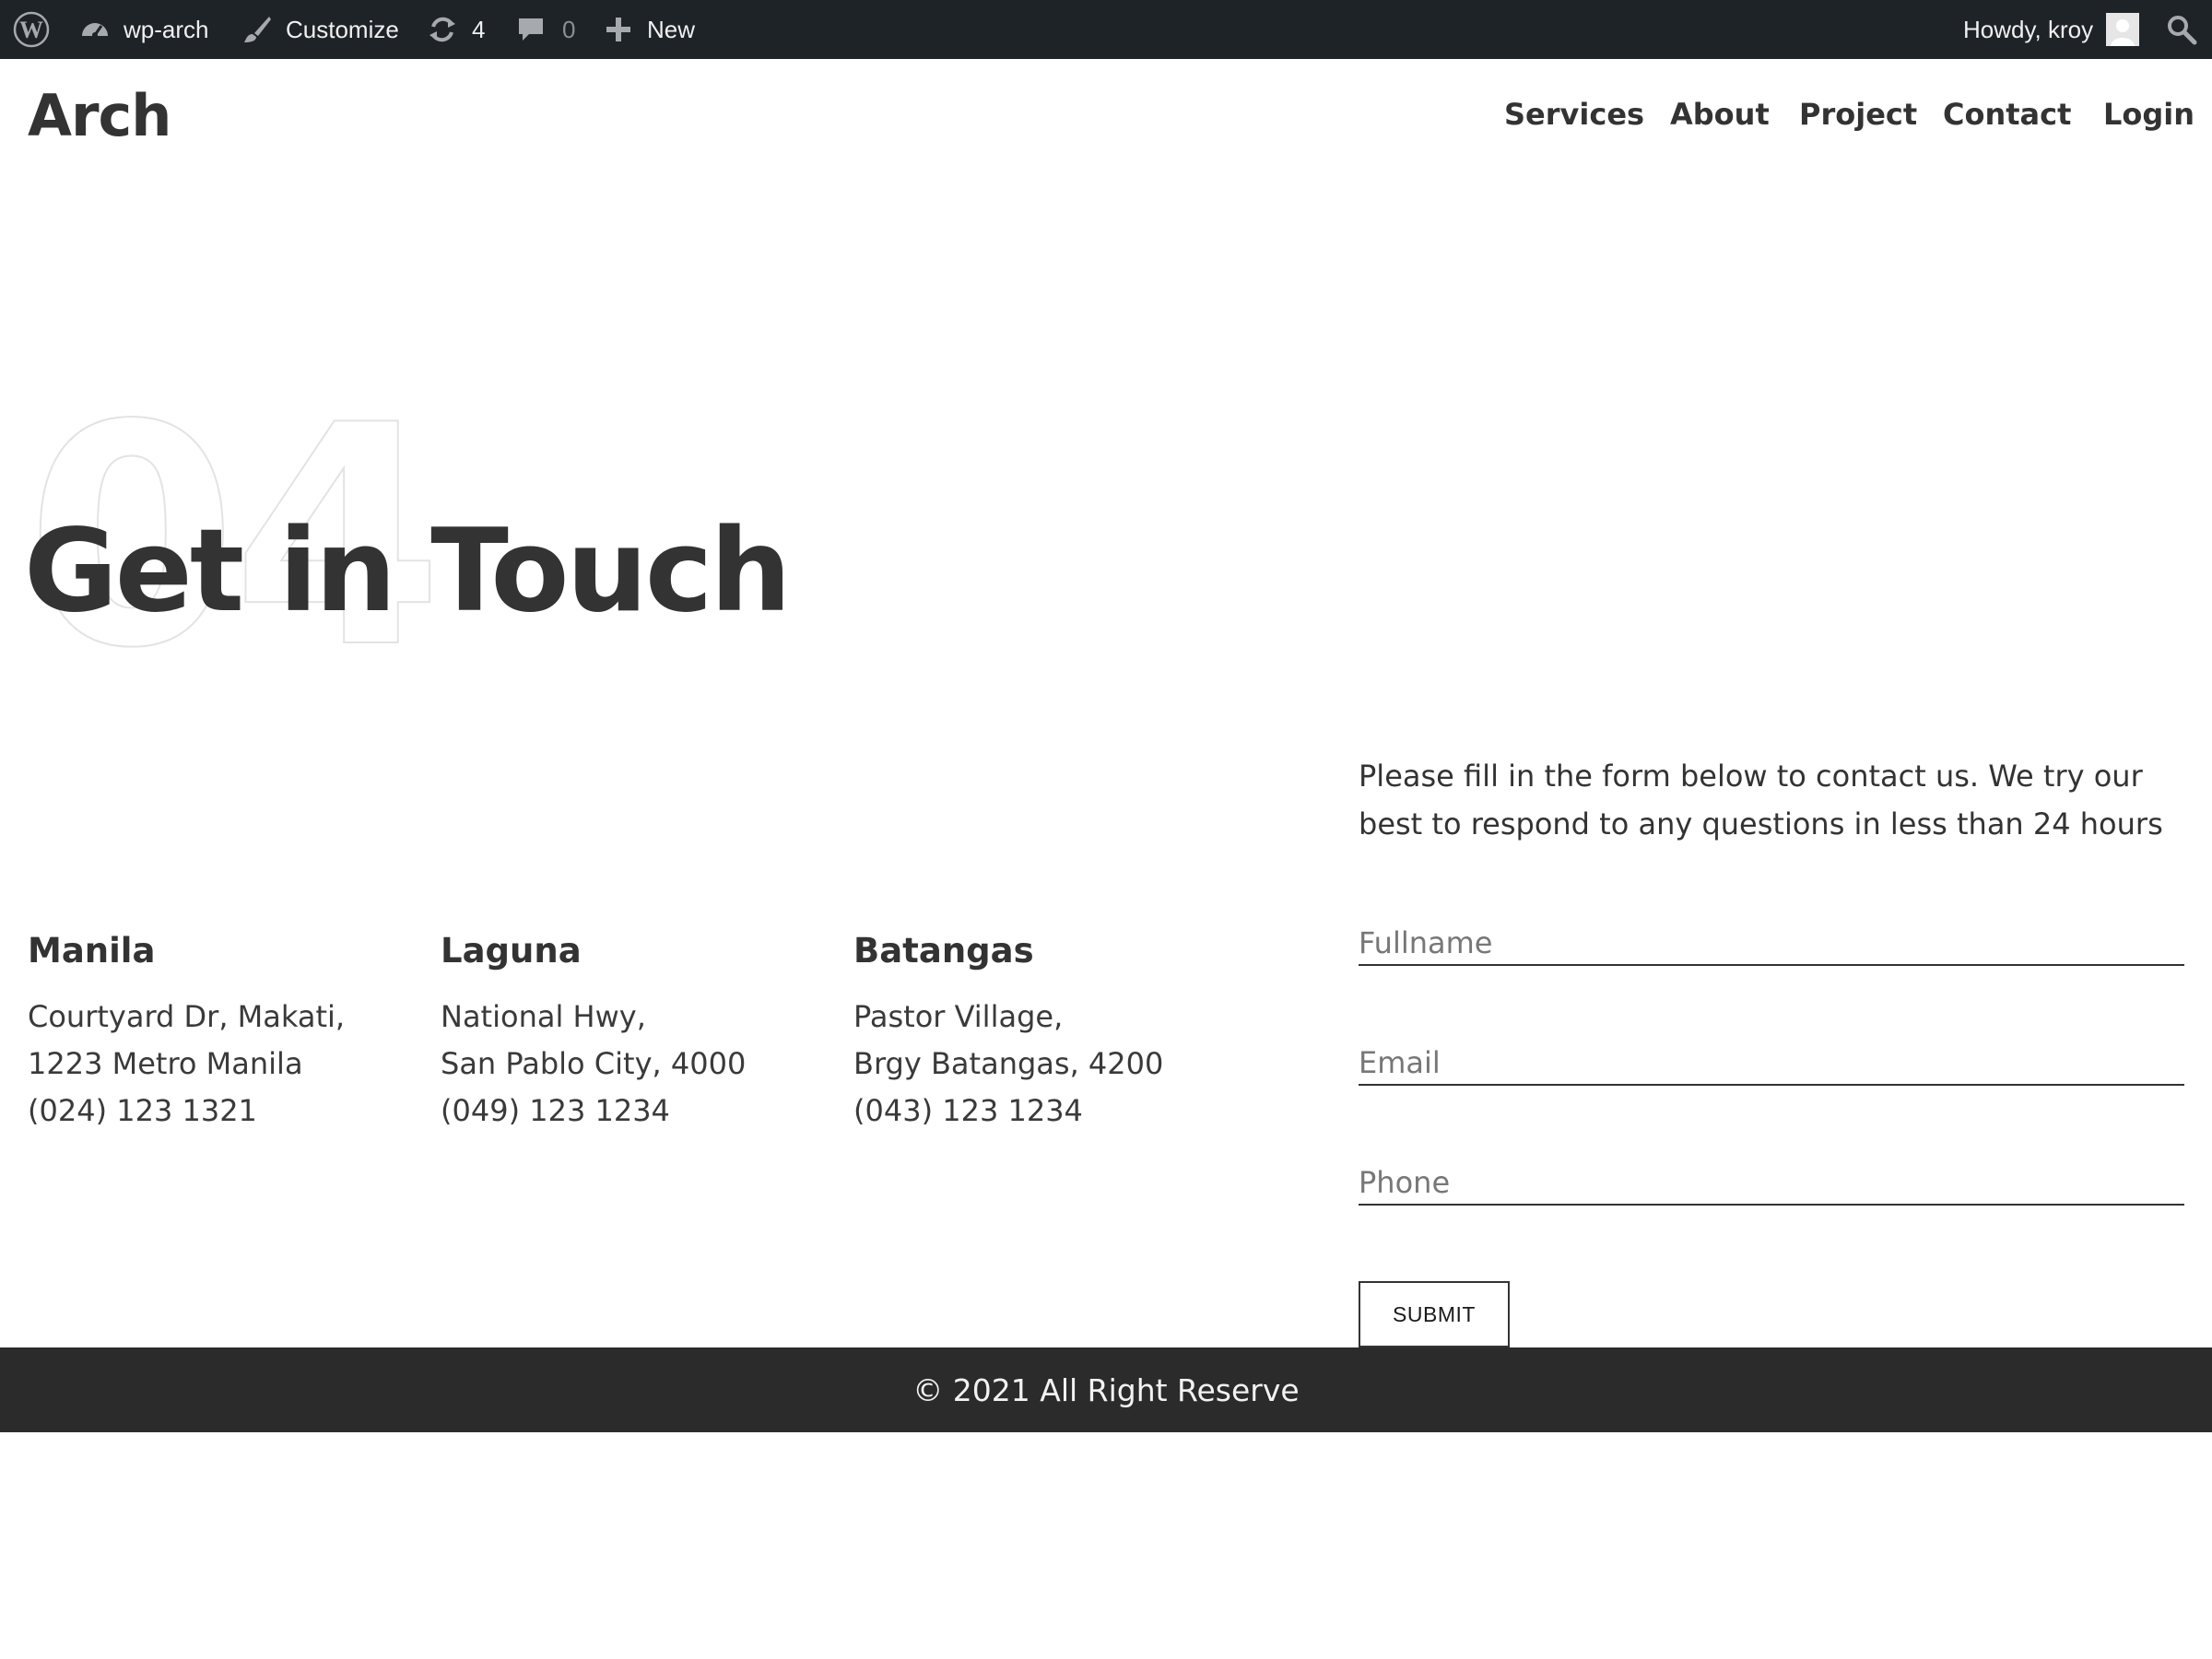 The height and width of the screenshot is (1659, 2212). What do you see at coordinates (671, 29) in the screenshot?
I see `new-label: New` at bounding box center [671, 29].